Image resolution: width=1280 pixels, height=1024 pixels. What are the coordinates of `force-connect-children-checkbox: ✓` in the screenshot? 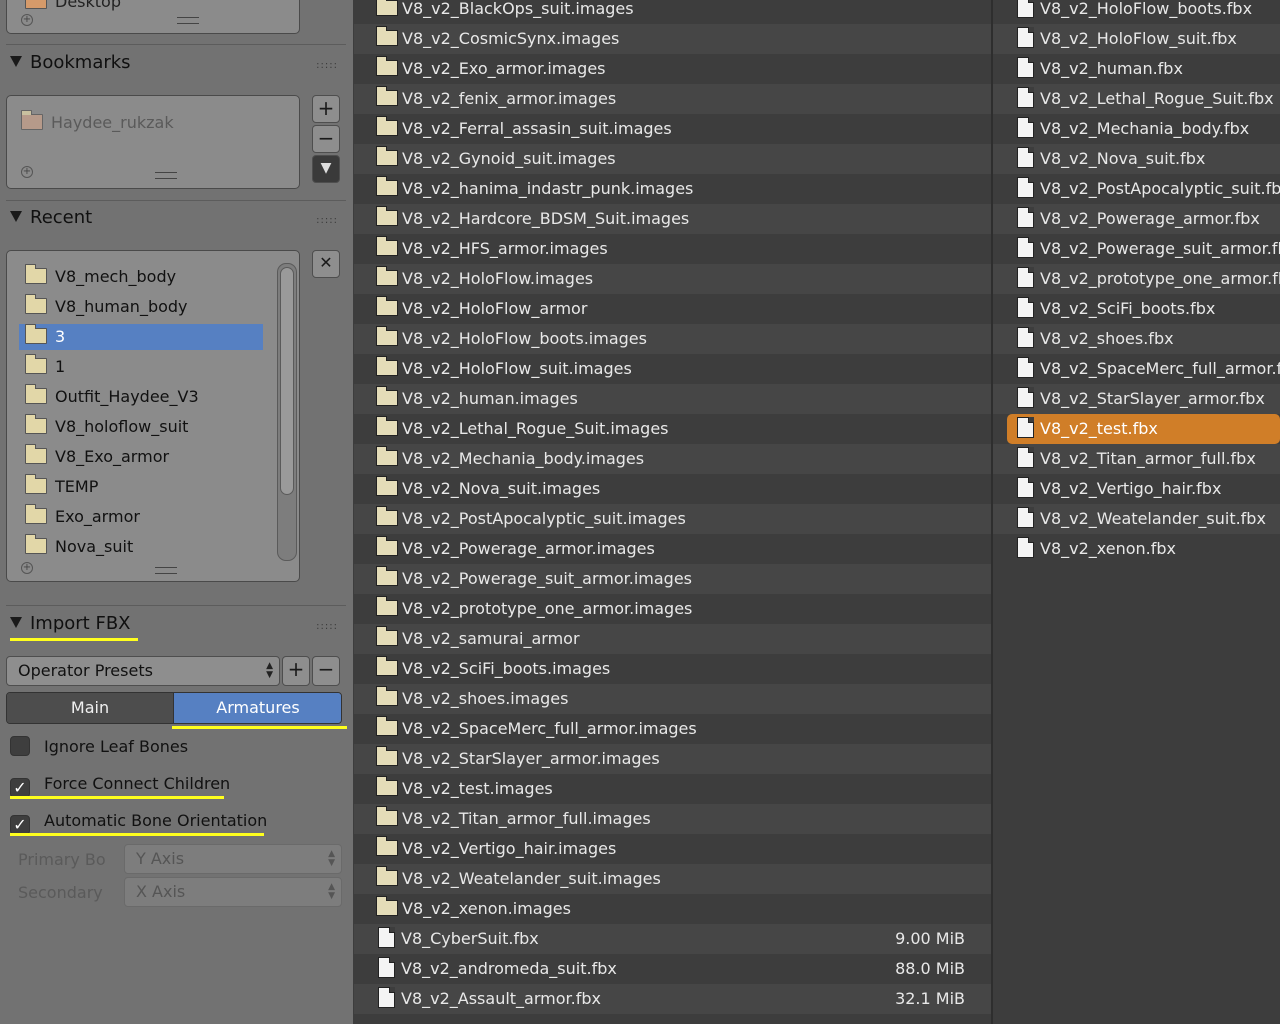 It's located at (20, 788).